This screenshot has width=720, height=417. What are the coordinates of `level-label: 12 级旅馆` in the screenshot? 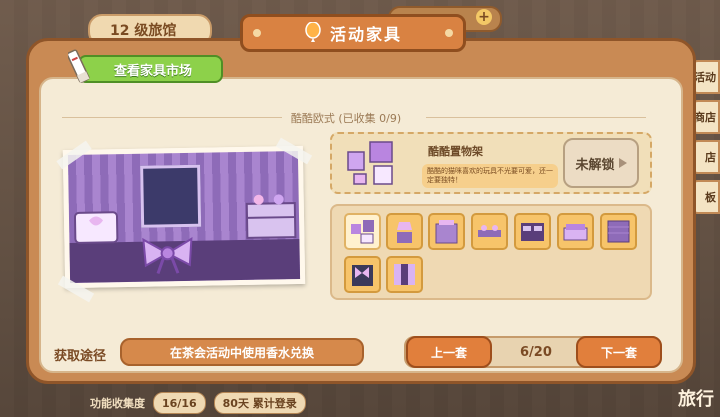 It's located at (143, 31).